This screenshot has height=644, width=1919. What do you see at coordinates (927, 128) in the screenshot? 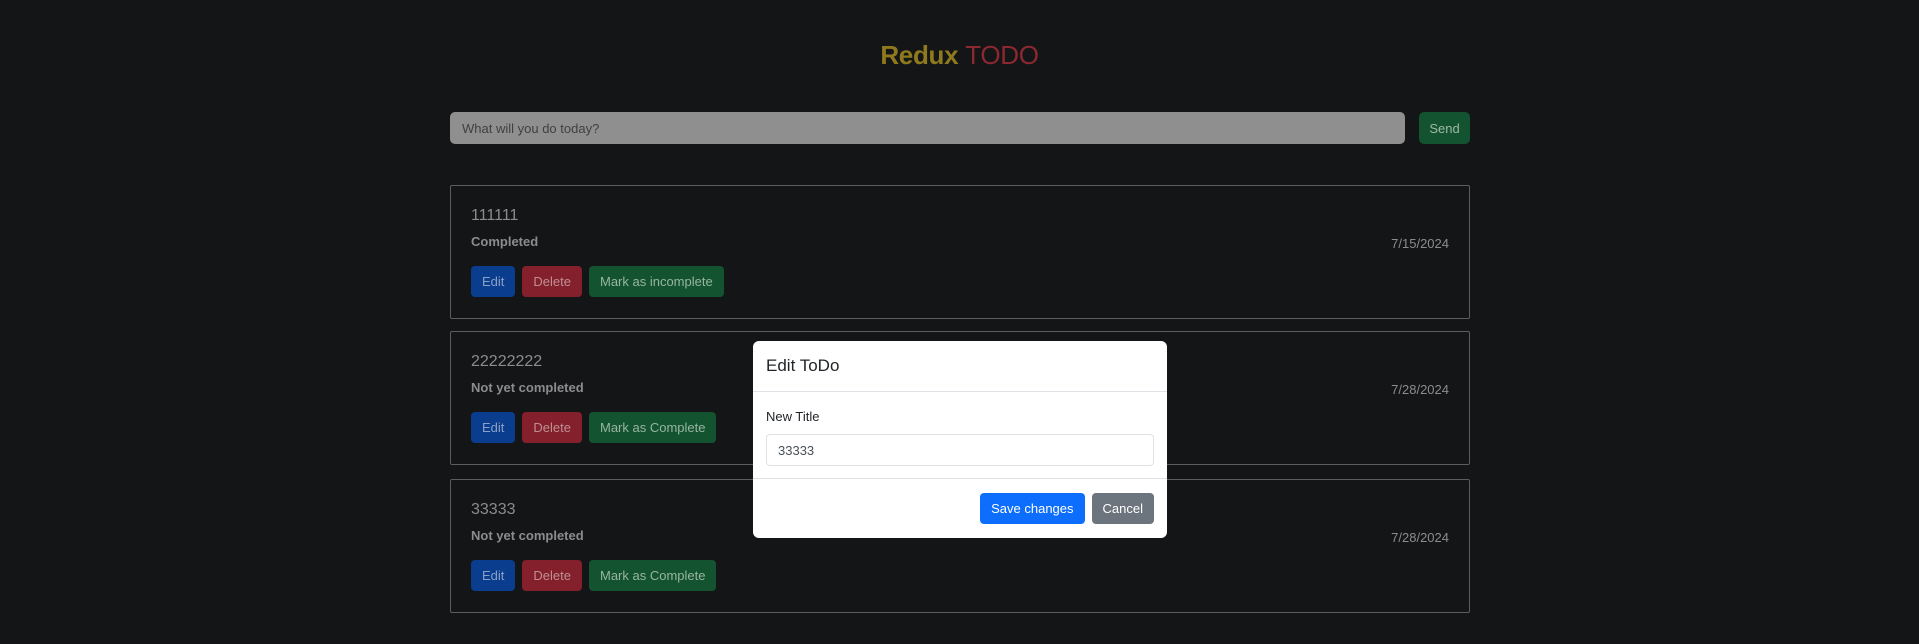
I see `new-todo-input` at bounding box center [927, 128].